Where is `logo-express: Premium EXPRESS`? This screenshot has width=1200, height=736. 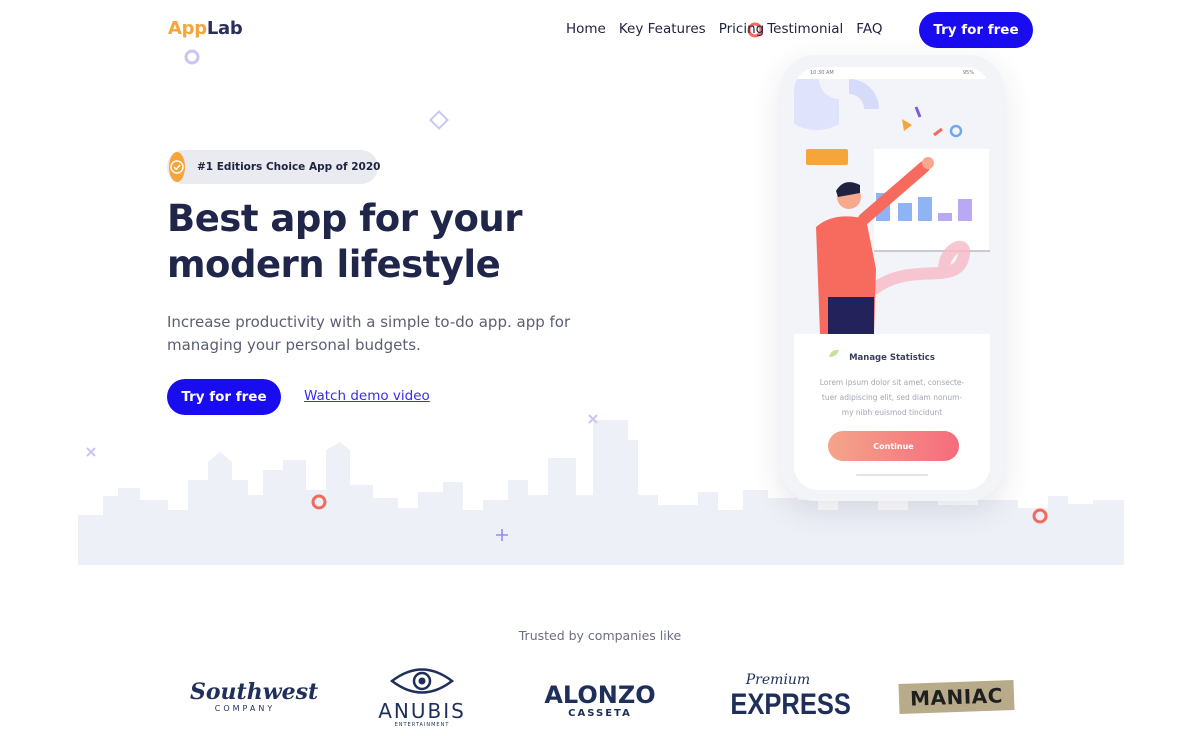
logo-express: Premium EXPRESS is located at coordinates (786, 697).